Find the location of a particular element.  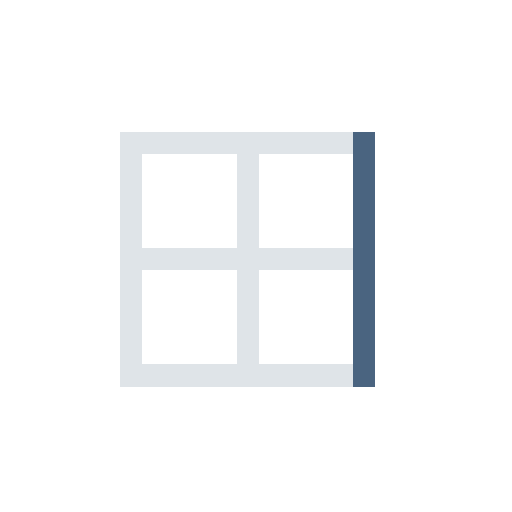

right-border-highlight is located at coordinates (364, 259).